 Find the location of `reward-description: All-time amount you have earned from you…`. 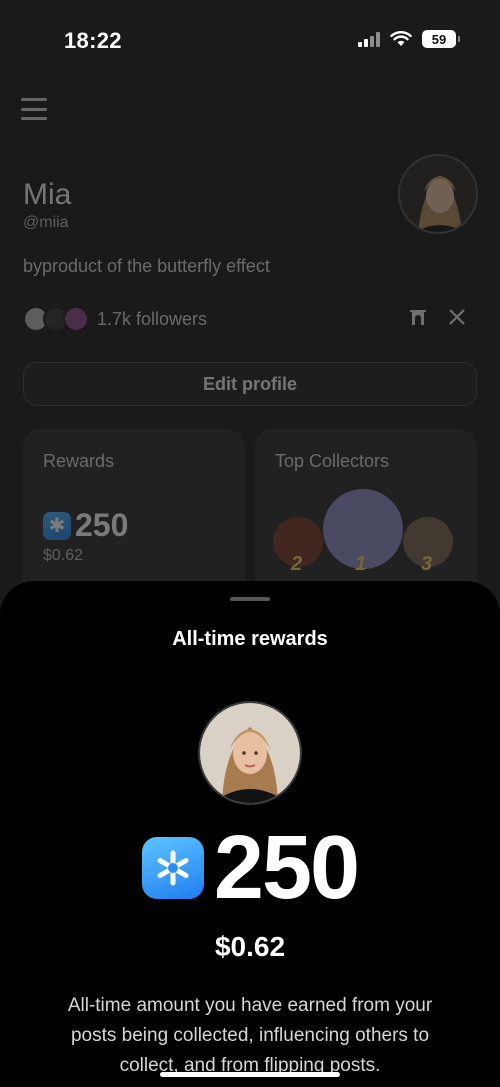

reward-description: All-time amount you have earned from you… is located at coordinates (250, 1035).